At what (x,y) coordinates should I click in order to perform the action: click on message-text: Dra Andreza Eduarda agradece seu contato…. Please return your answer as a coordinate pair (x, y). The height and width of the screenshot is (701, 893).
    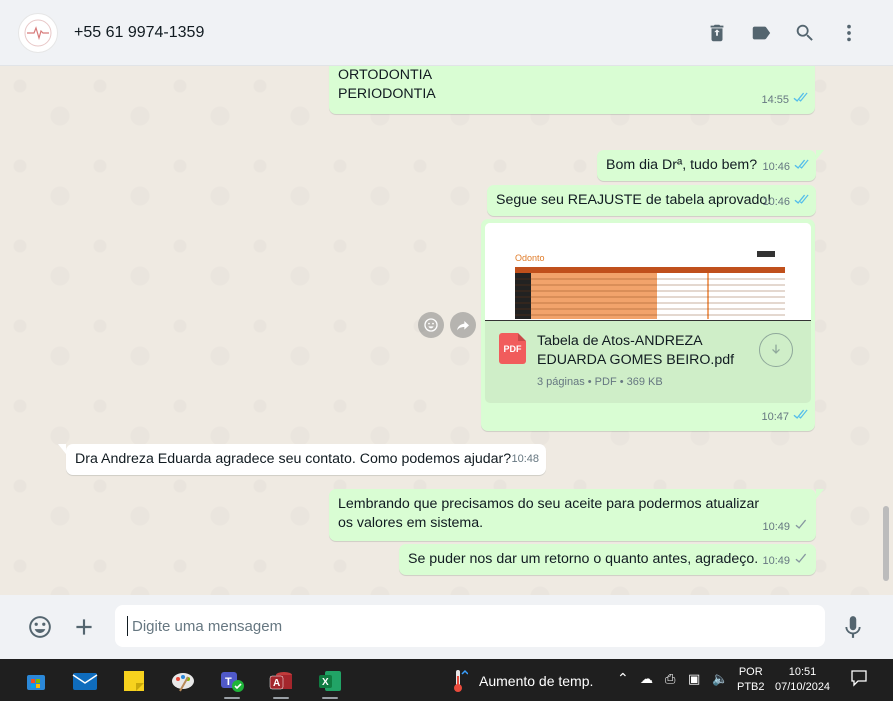
    Looking at the image, I should click on (293, 459).